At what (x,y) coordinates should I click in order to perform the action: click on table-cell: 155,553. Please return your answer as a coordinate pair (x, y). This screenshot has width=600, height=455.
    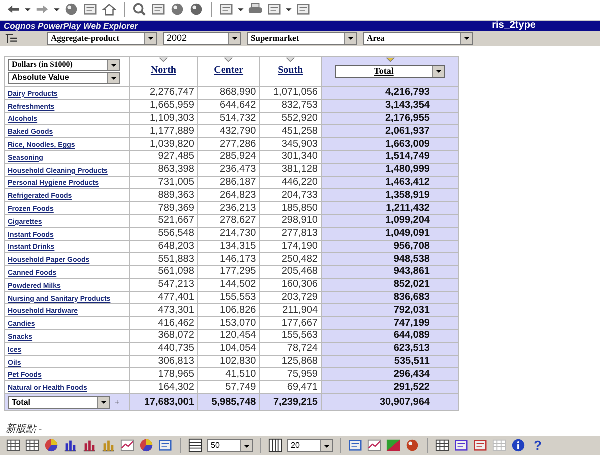
    Looking at the image, I should click on (229, 297).